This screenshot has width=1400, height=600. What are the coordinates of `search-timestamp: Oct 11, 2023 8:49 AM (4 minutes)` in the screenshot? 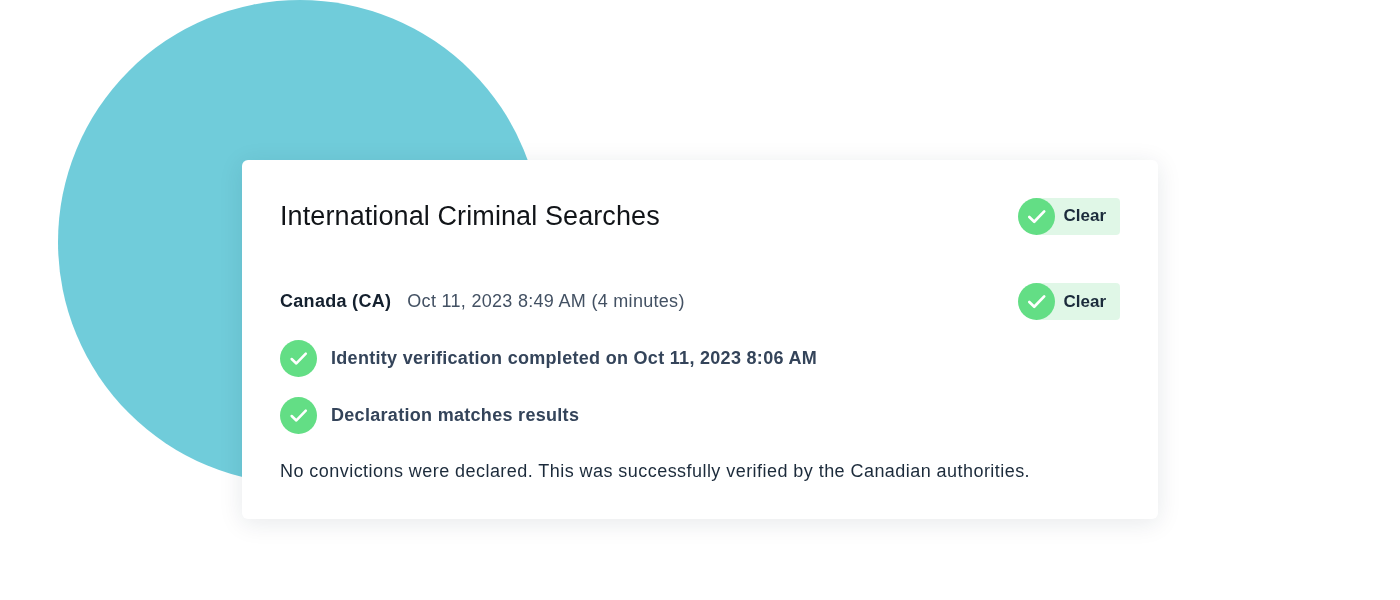 It's located at (546, 301).